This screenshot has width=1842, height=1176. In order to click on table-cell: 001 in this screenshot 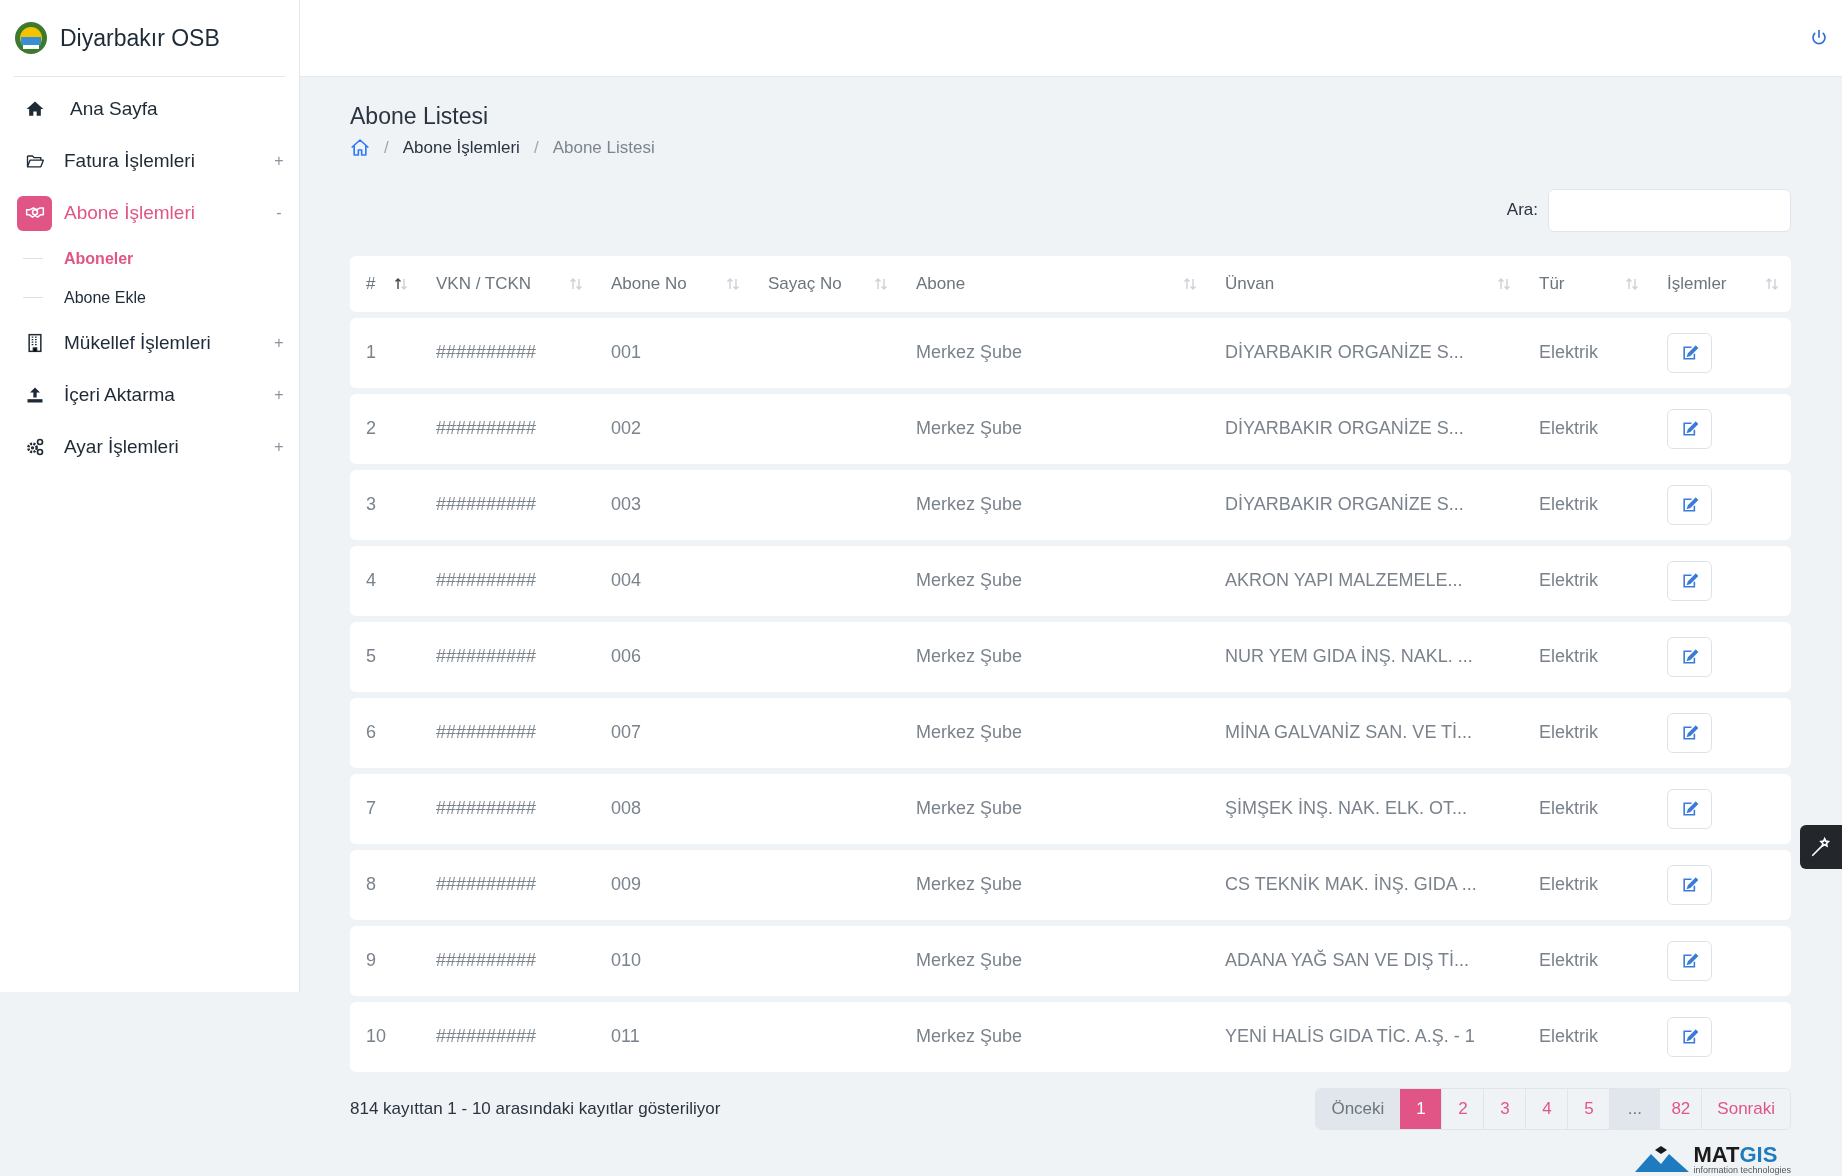, I will do `click(626, 352)`.